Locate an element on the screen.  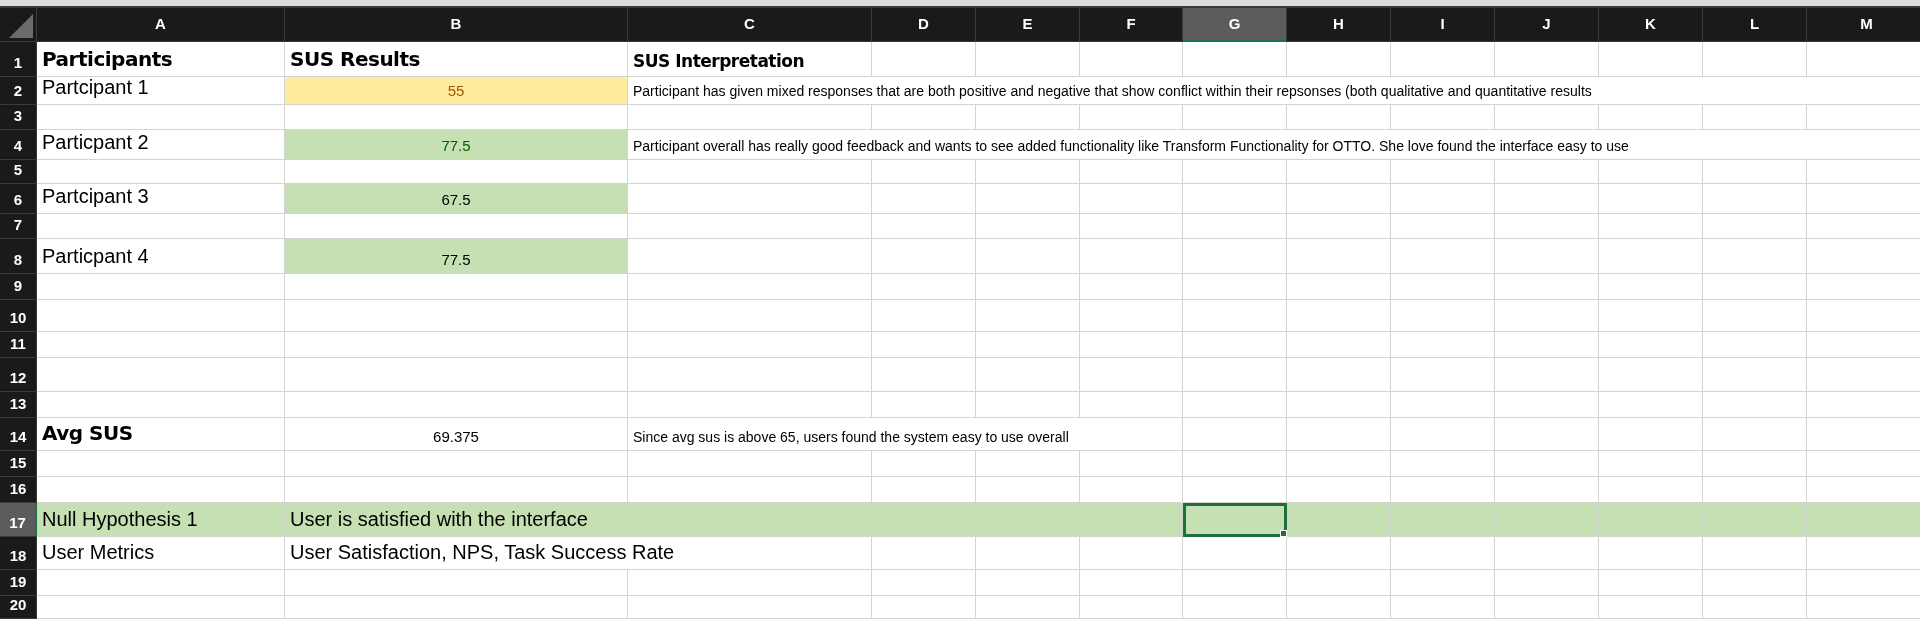
row-header: 20 is located at coordinates (18, 607).